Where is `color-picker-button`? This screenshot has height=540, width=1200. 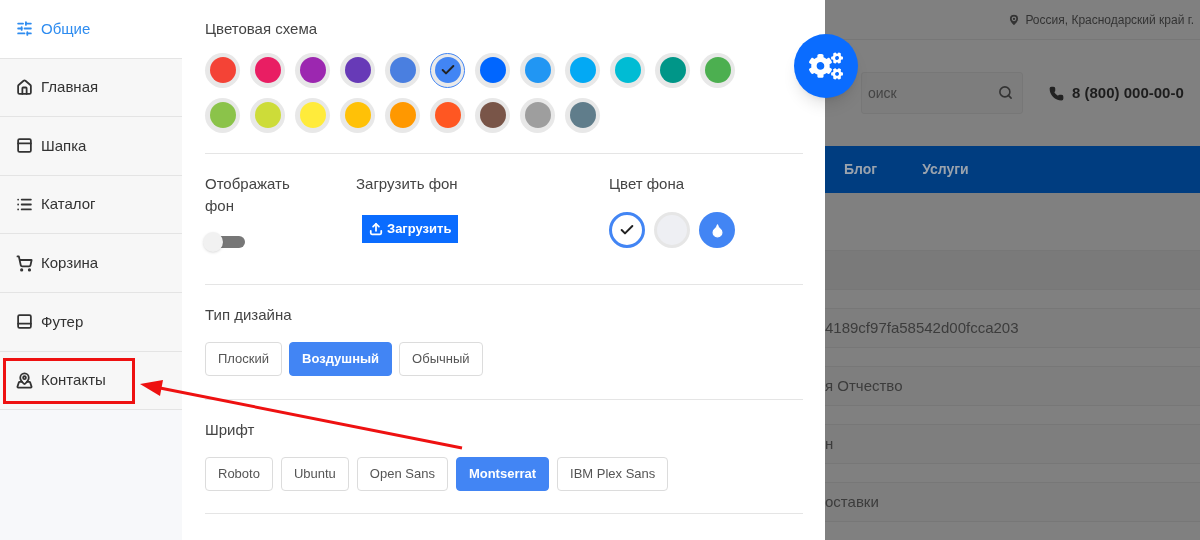 color-picker-button is located at coordinates (717, 230).